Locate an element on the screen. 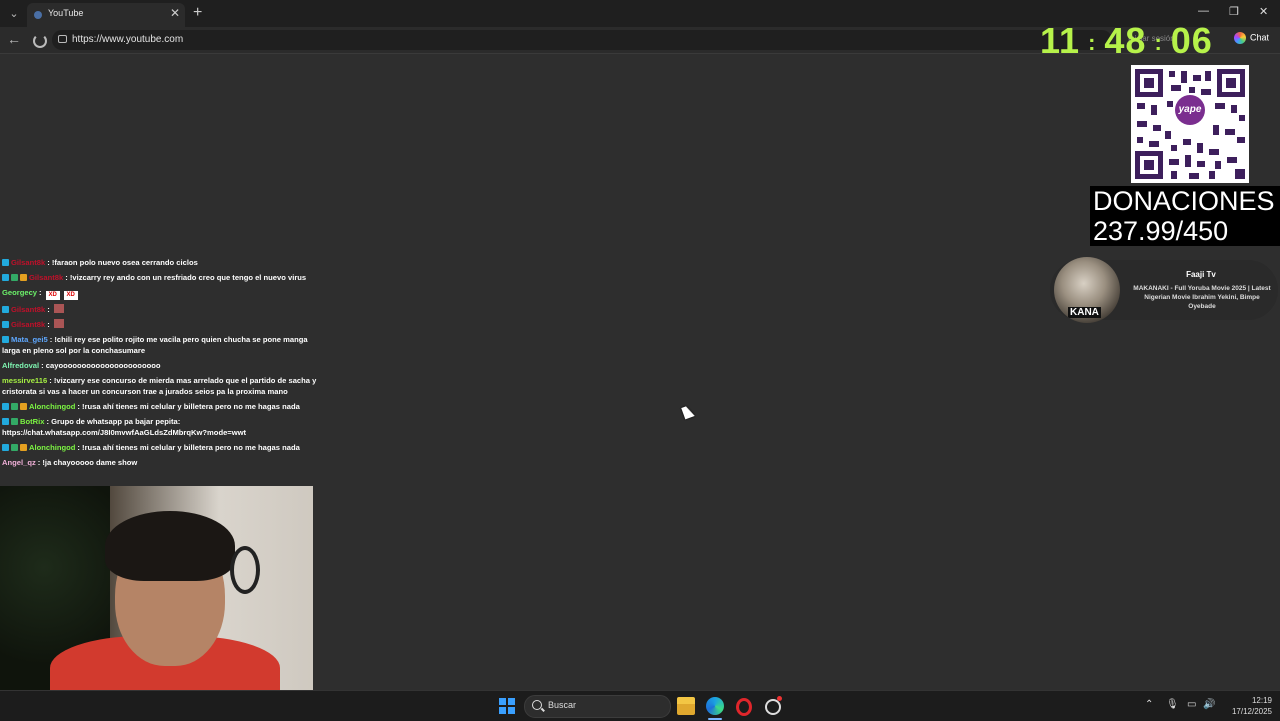  video-thumbnail: KANA is located at coordinates (1087, 290).